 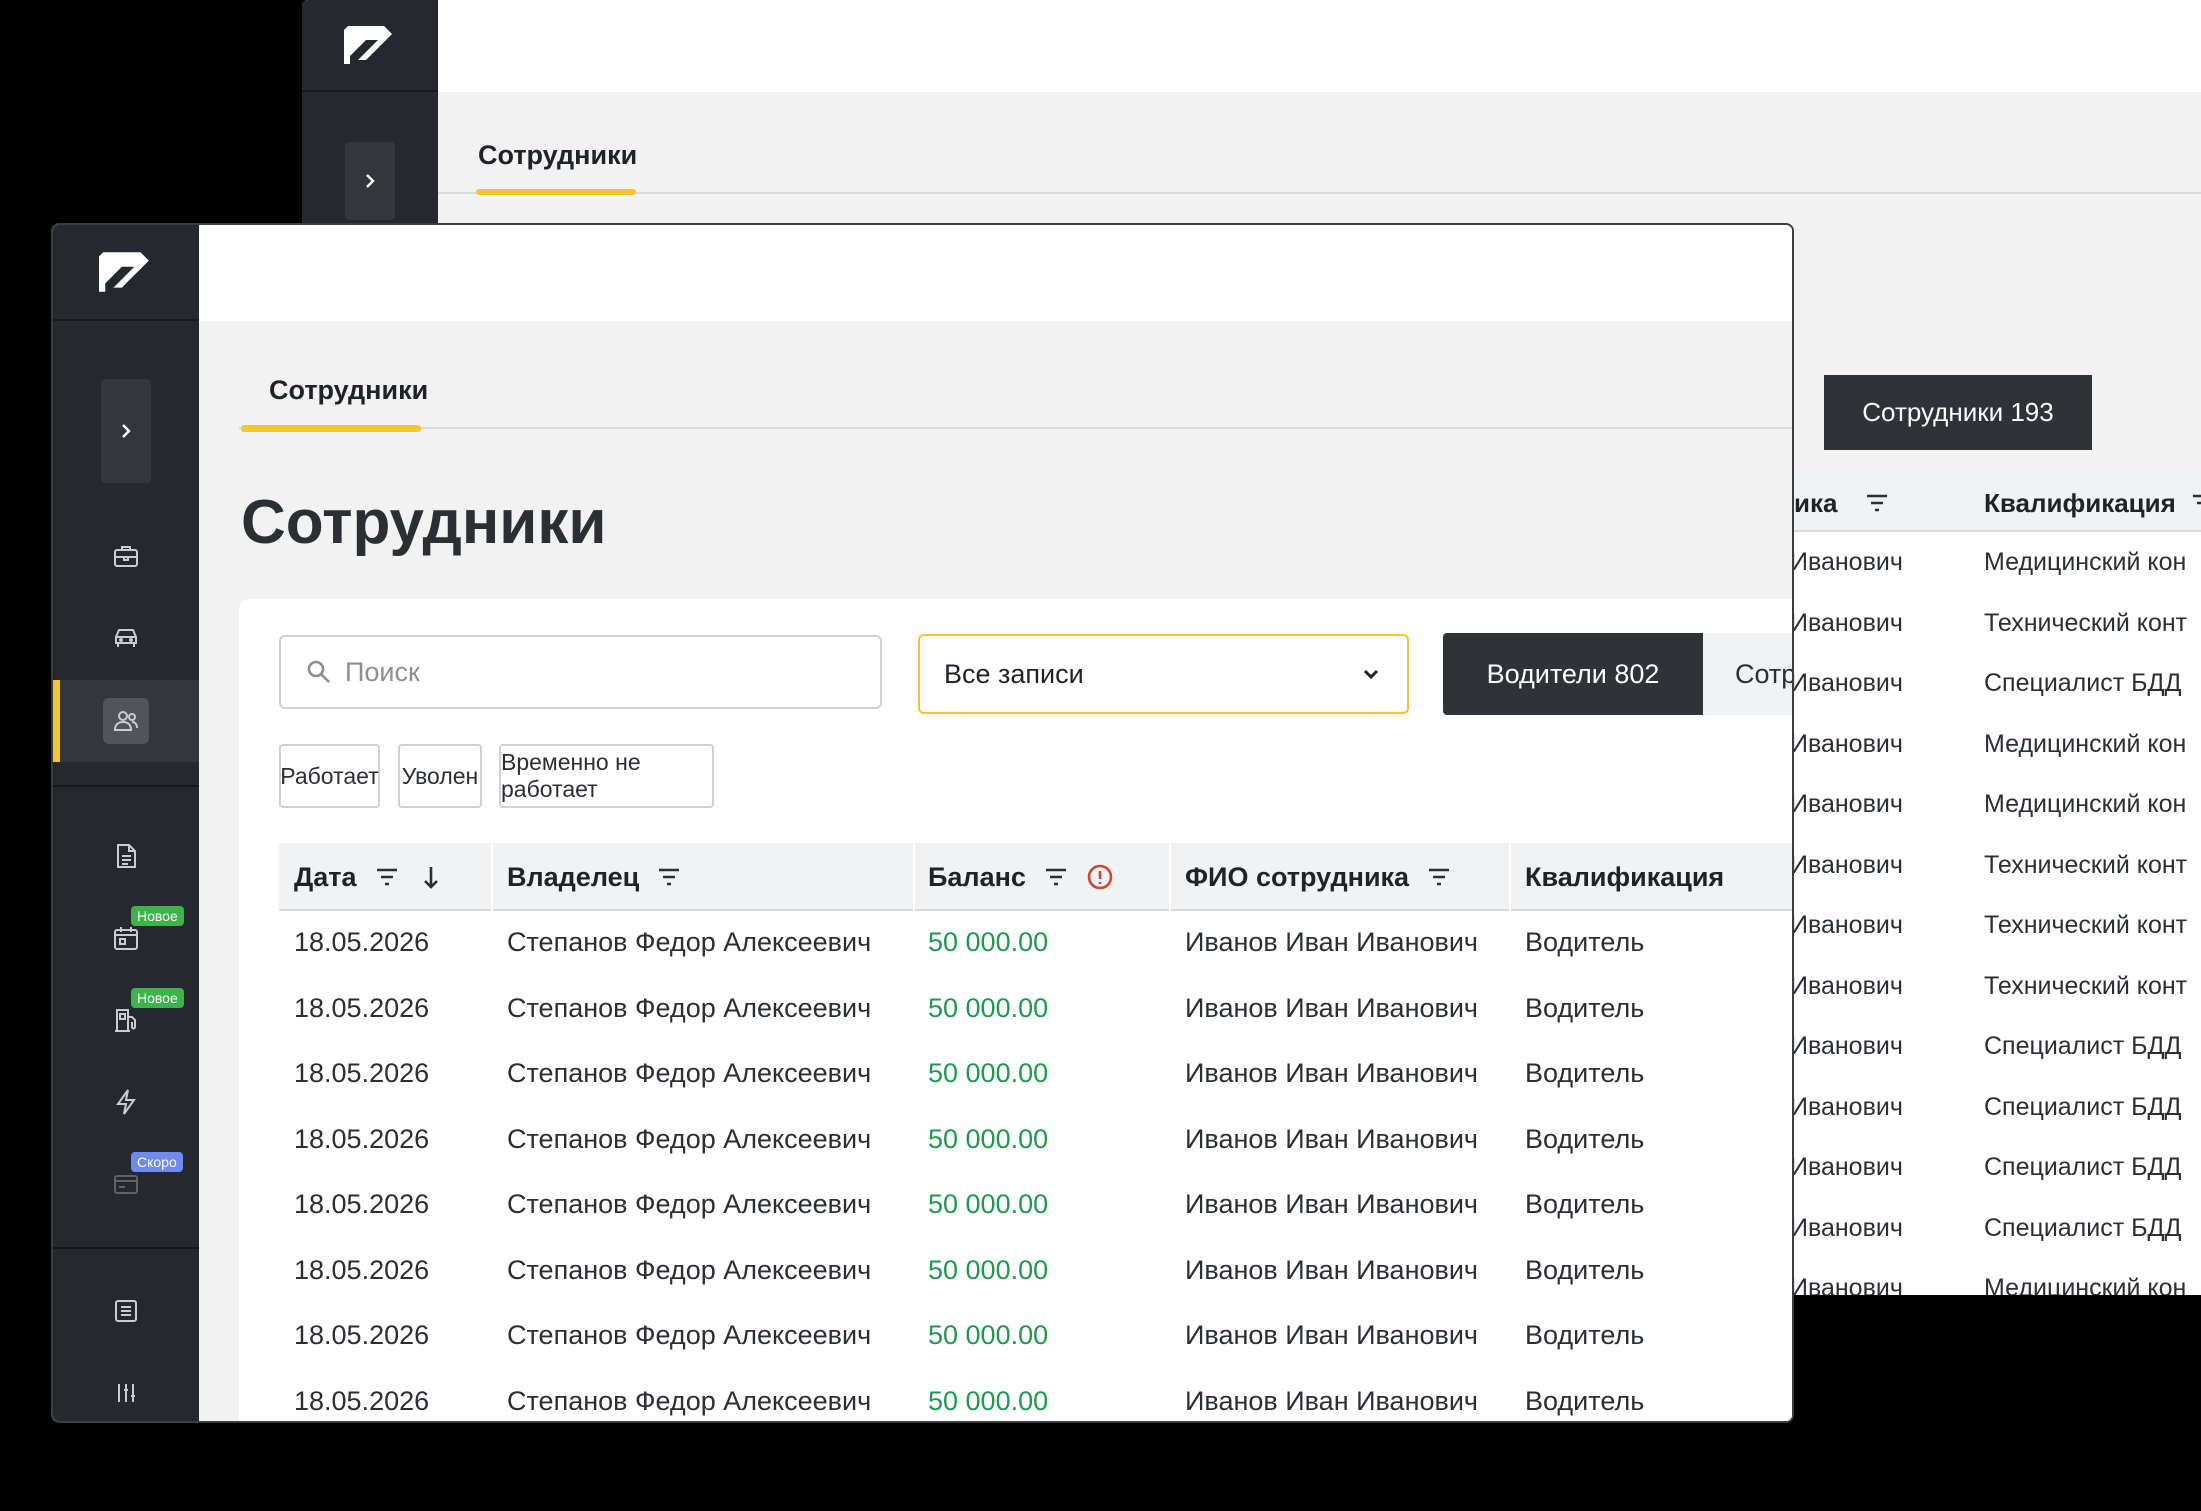 I want to click on sidebar-item-columns, so click(x=126, y=1386).